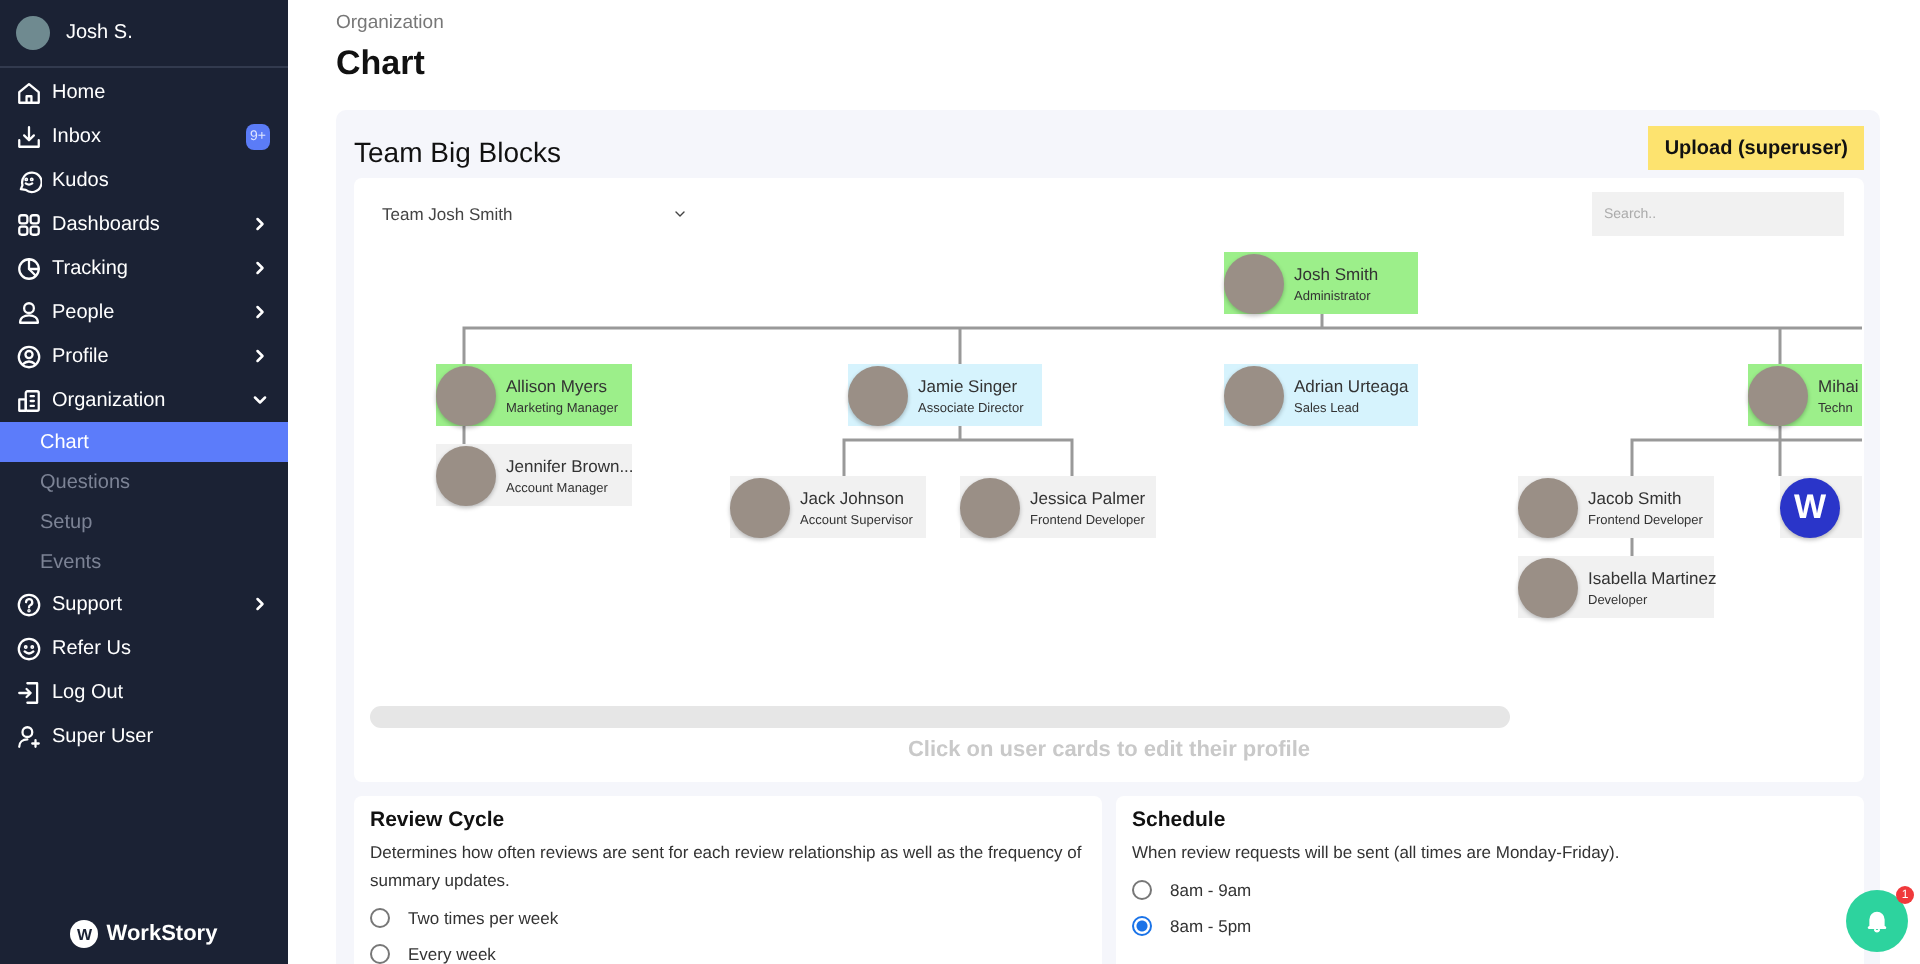 The image size is (1920, 964). I want to click on nav-item: Log Out, so click(144, 692).